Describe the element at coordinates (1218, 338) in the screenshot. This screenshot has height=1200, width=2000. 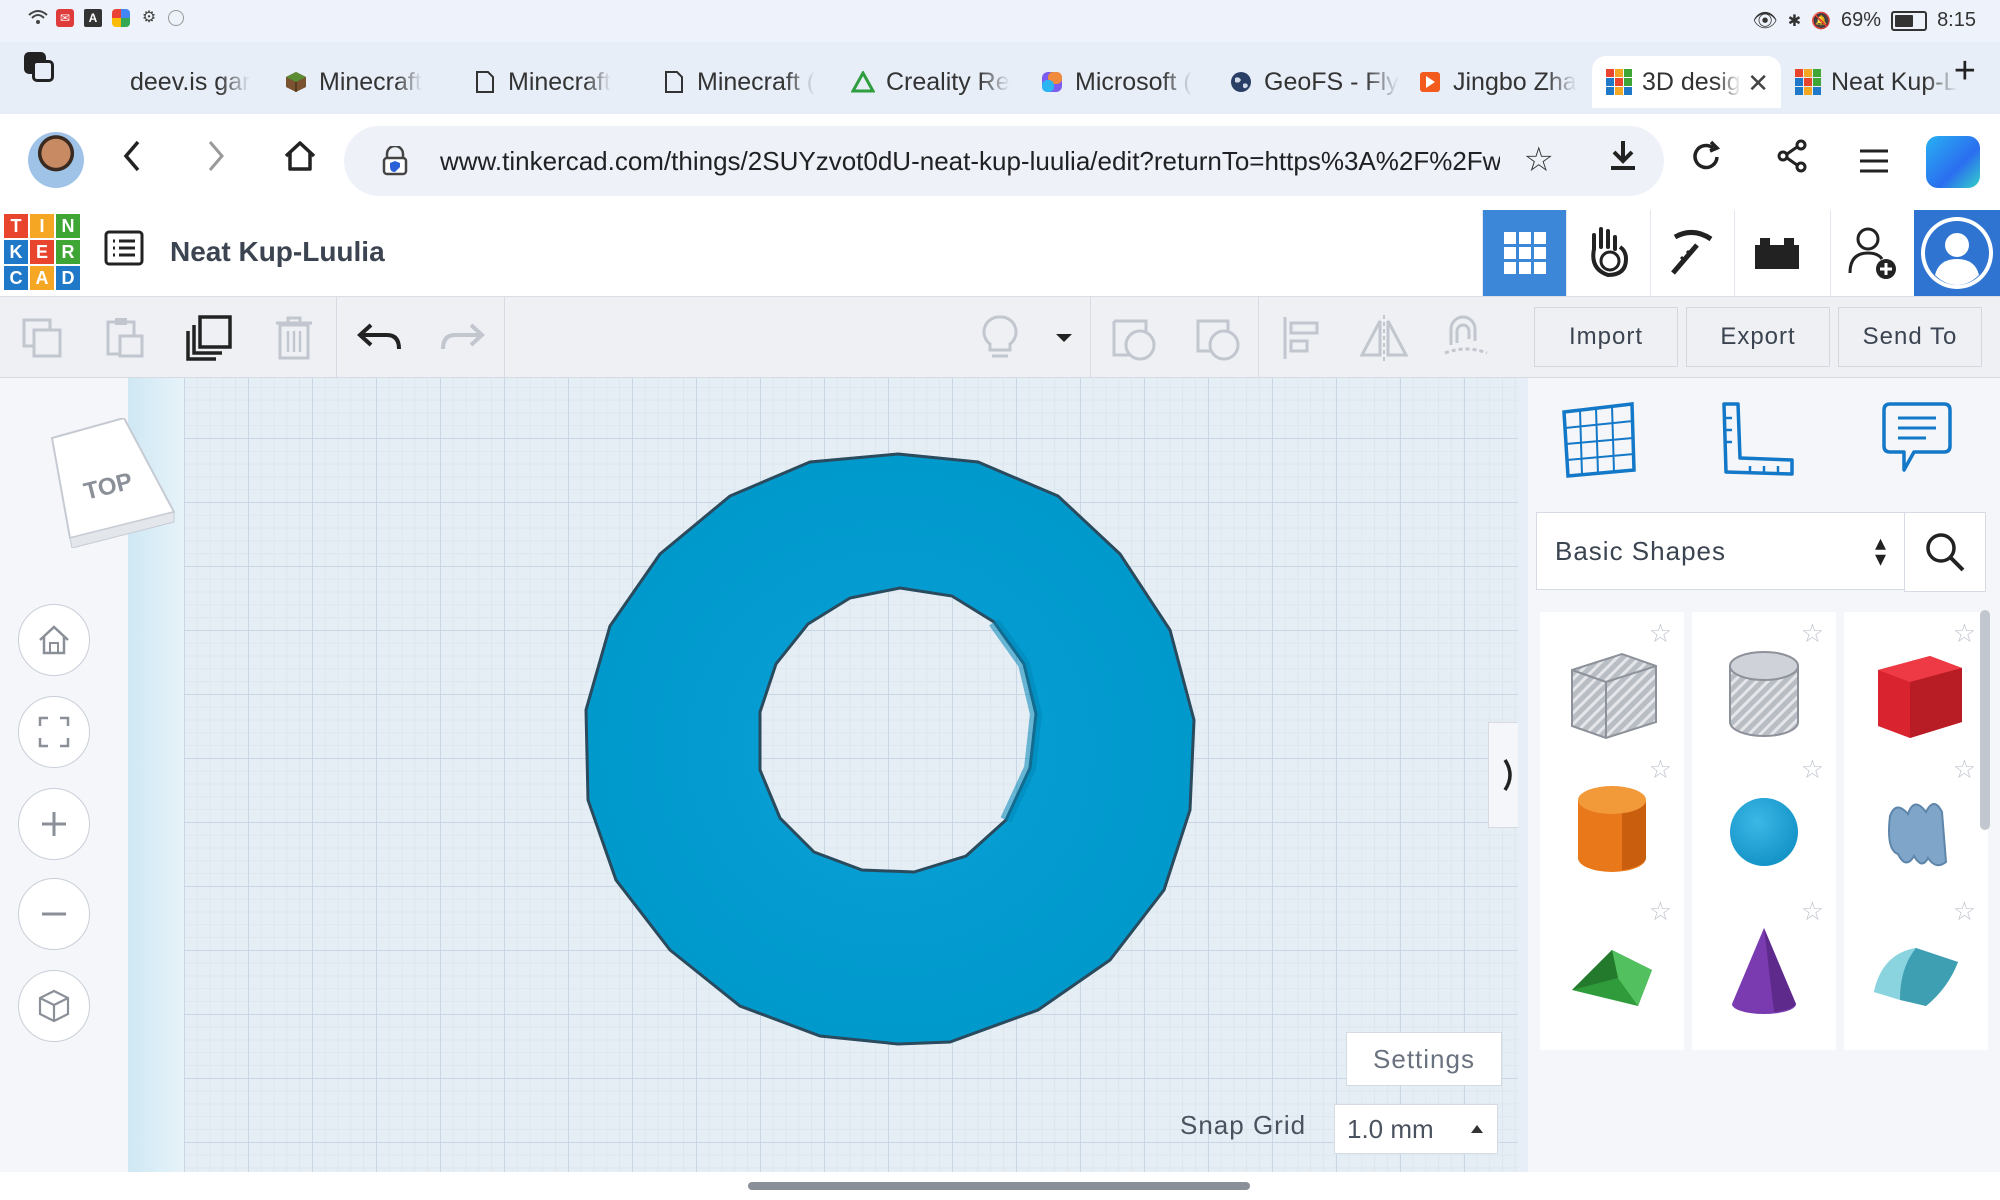
I see `ungroup-button` at that location.